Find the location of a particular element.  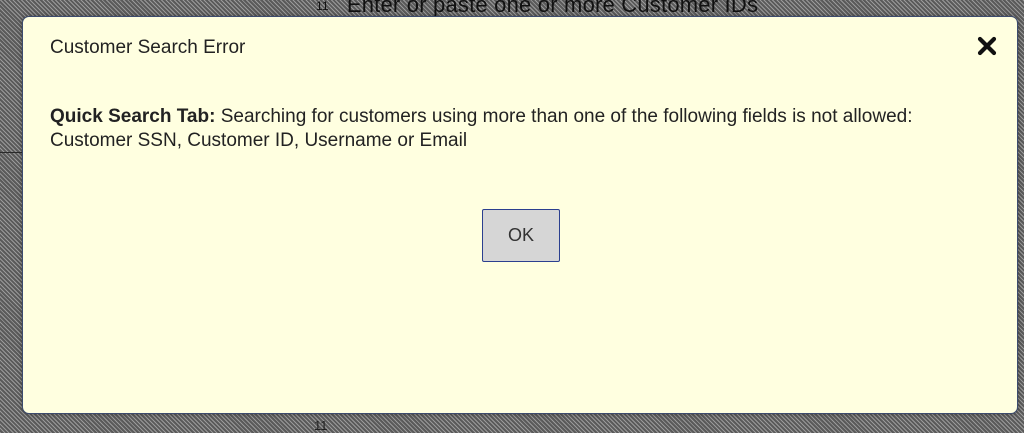

dialog-title: Customer Search Error is located at coordinates (148, 47).